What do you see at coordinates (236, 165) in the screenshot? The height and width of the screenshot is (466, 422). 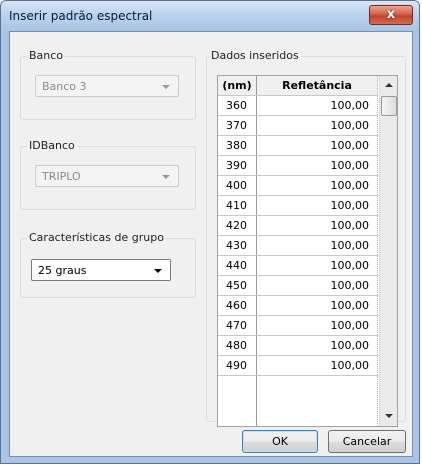 I see `cell-nm: 390` at bounding box center [236, 165].